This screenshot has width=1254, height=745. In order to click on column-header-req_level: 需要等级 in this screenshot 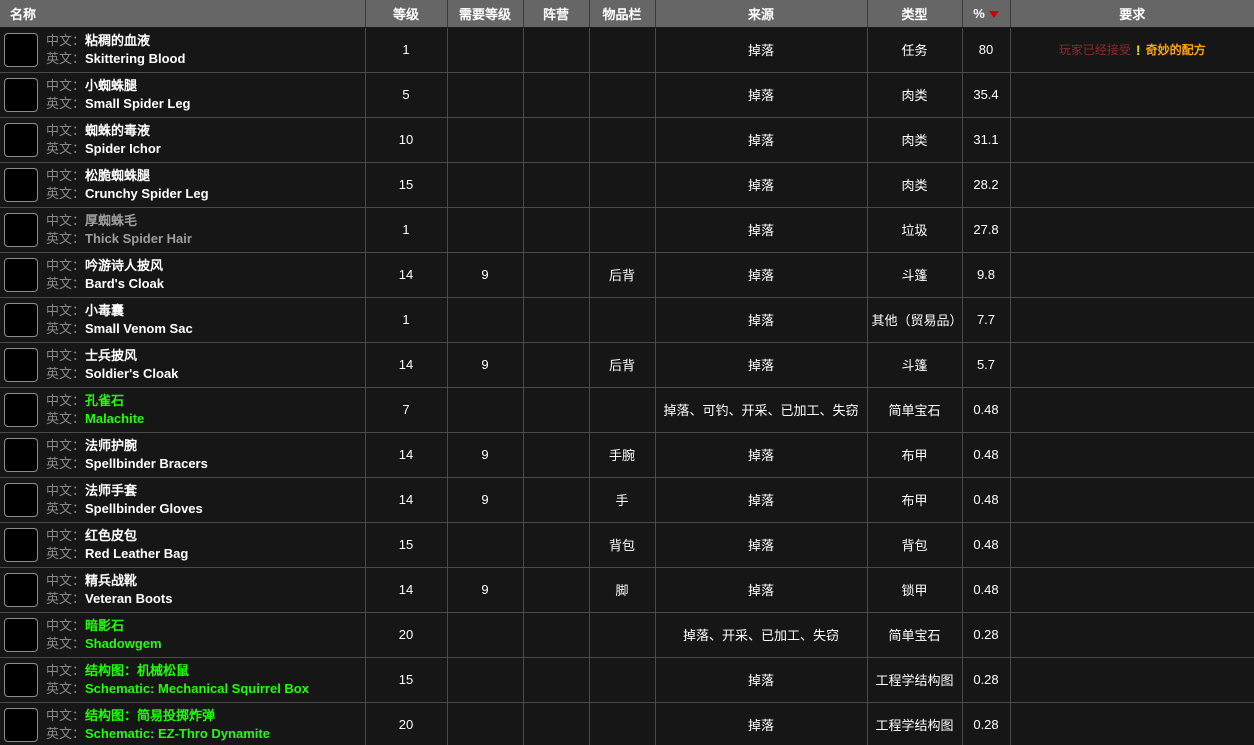, I will do `click(485, 14)`.